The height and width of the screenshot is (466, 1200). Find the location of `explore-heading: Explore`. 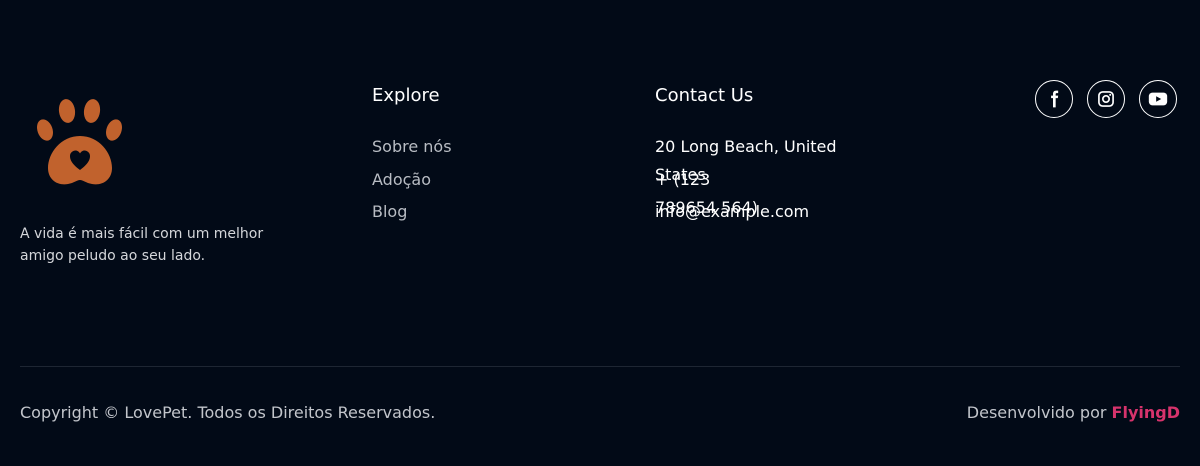

explore-heading: Explore is located at coordinates (406, 95).